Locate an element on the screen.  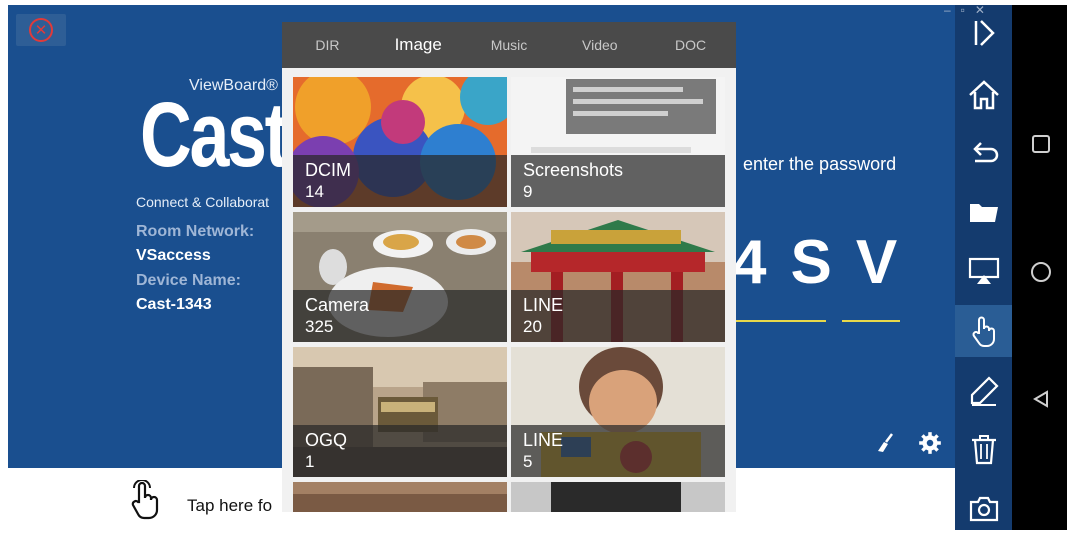
pen-icon is located at coordinates (984, 391).